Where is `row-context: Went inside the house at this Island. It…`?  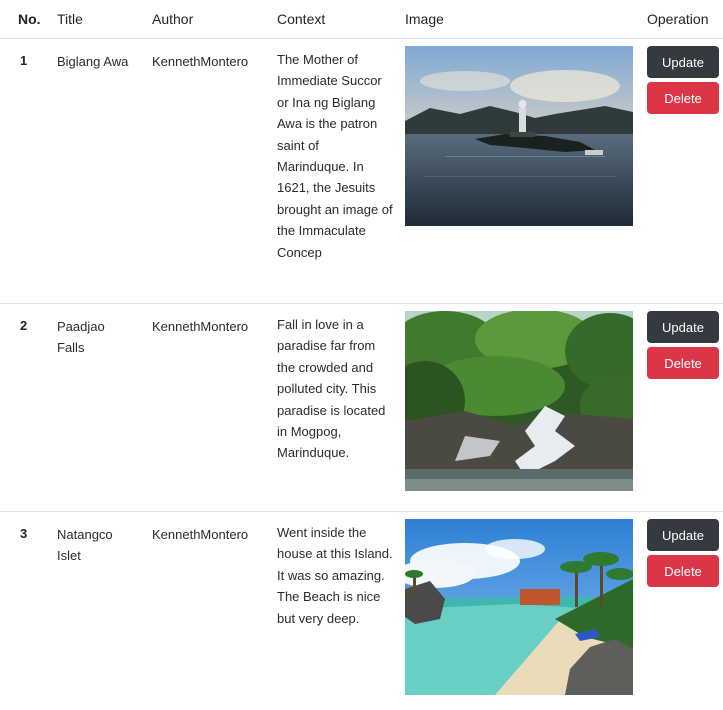 row-context: Went inside the house at this Island. It… is located at coordinates (341, 611).